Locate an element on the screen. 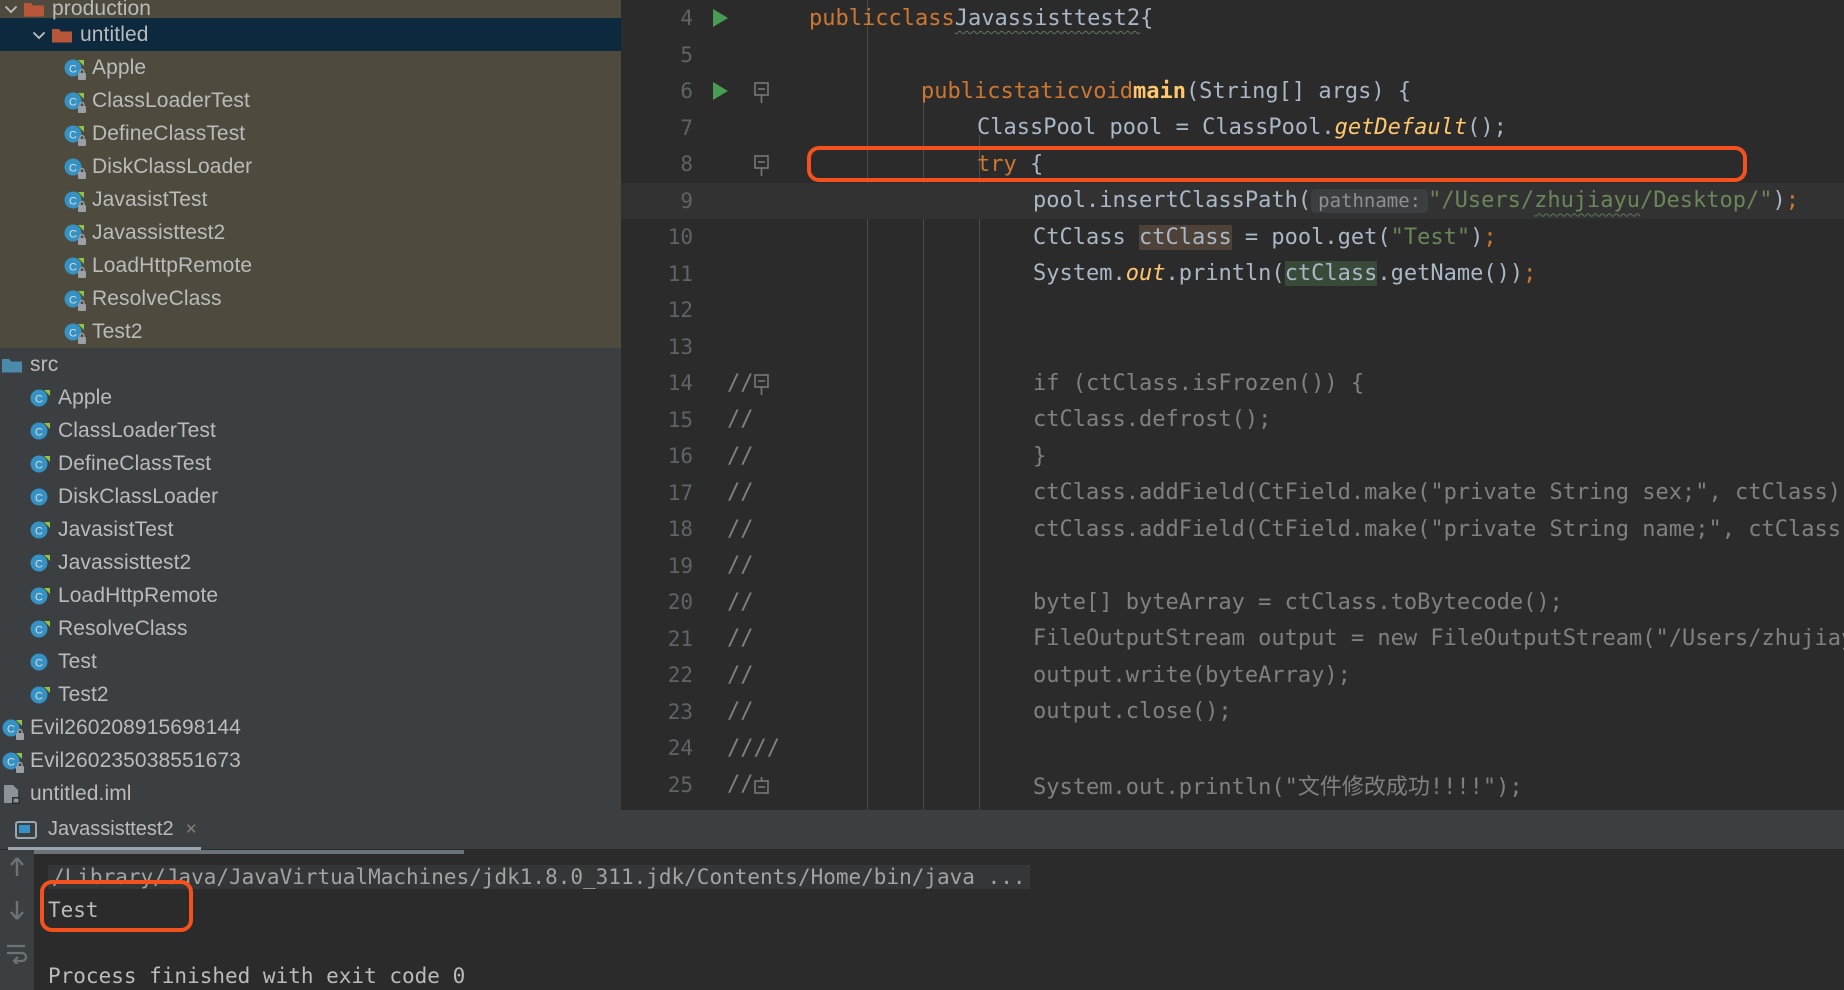  code-line-16: 16 //} is located at coordinates (1232, 456).